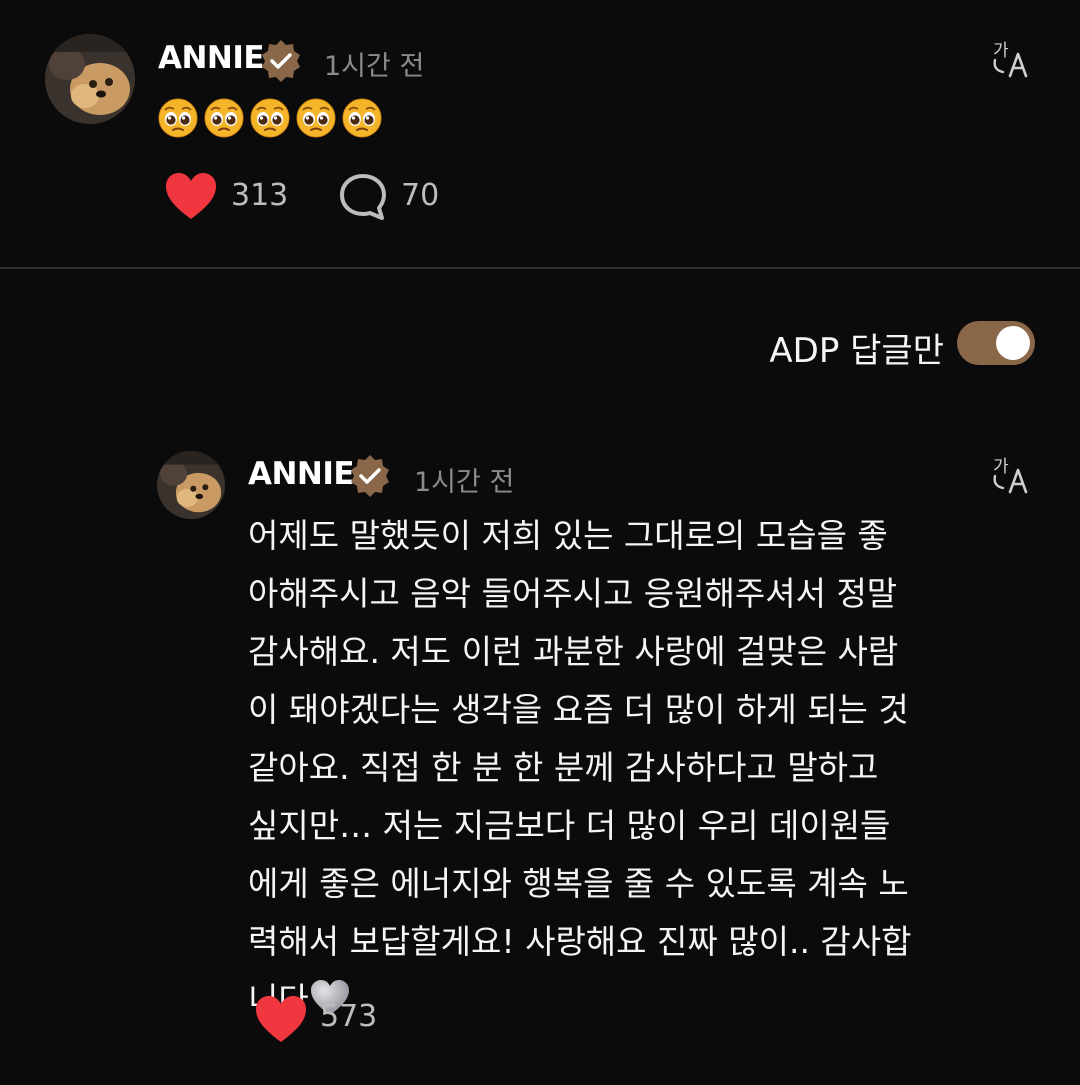  What do you see at coordinates (568, 535) in the screenshot?
I see `reply-text-line: 어제도 말했듯이 저희 있는 그대로의 모습을 좋` at bounding box center [568, 535].